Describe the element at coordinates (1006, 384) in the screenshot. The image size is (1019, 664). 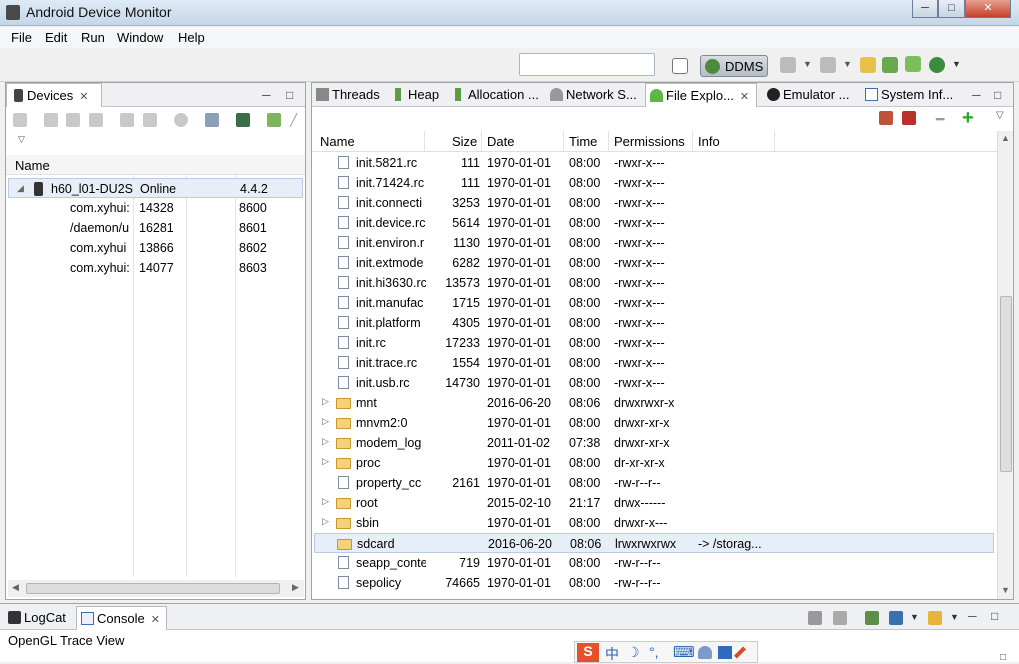
I see `scrollbar-thumb` at that location.